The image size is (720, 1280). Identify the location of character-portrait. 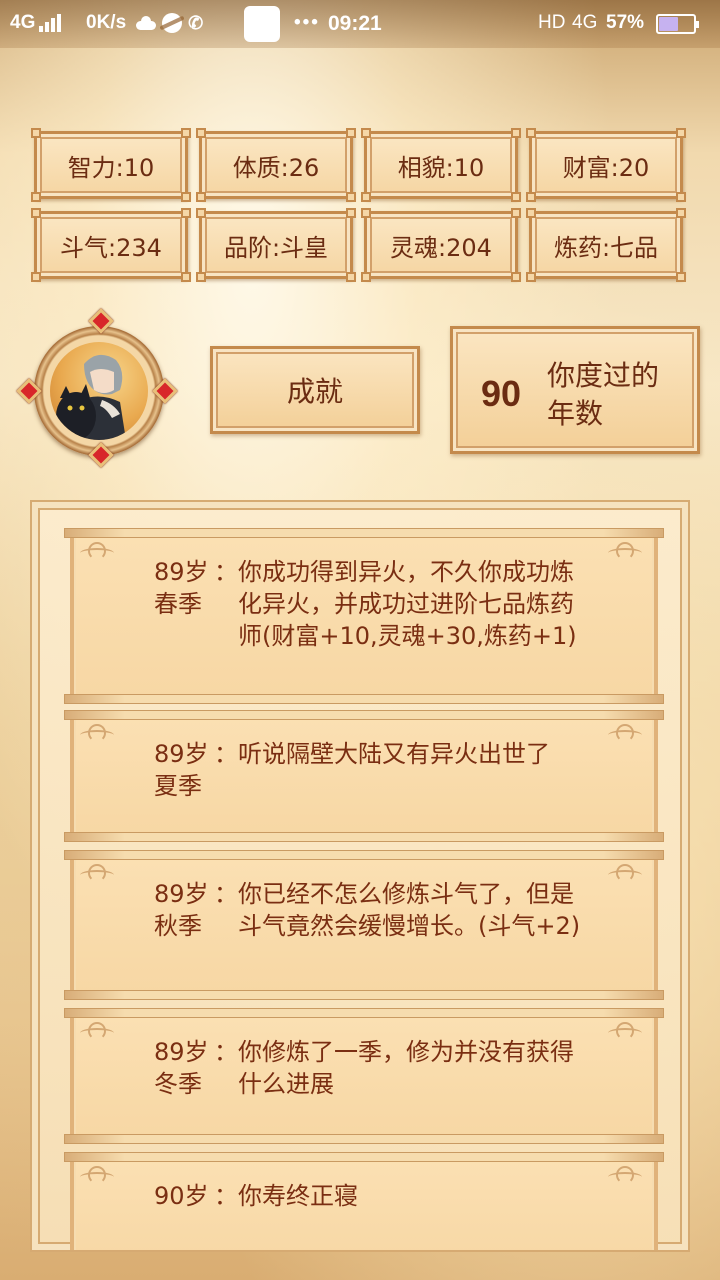
(99, 391).